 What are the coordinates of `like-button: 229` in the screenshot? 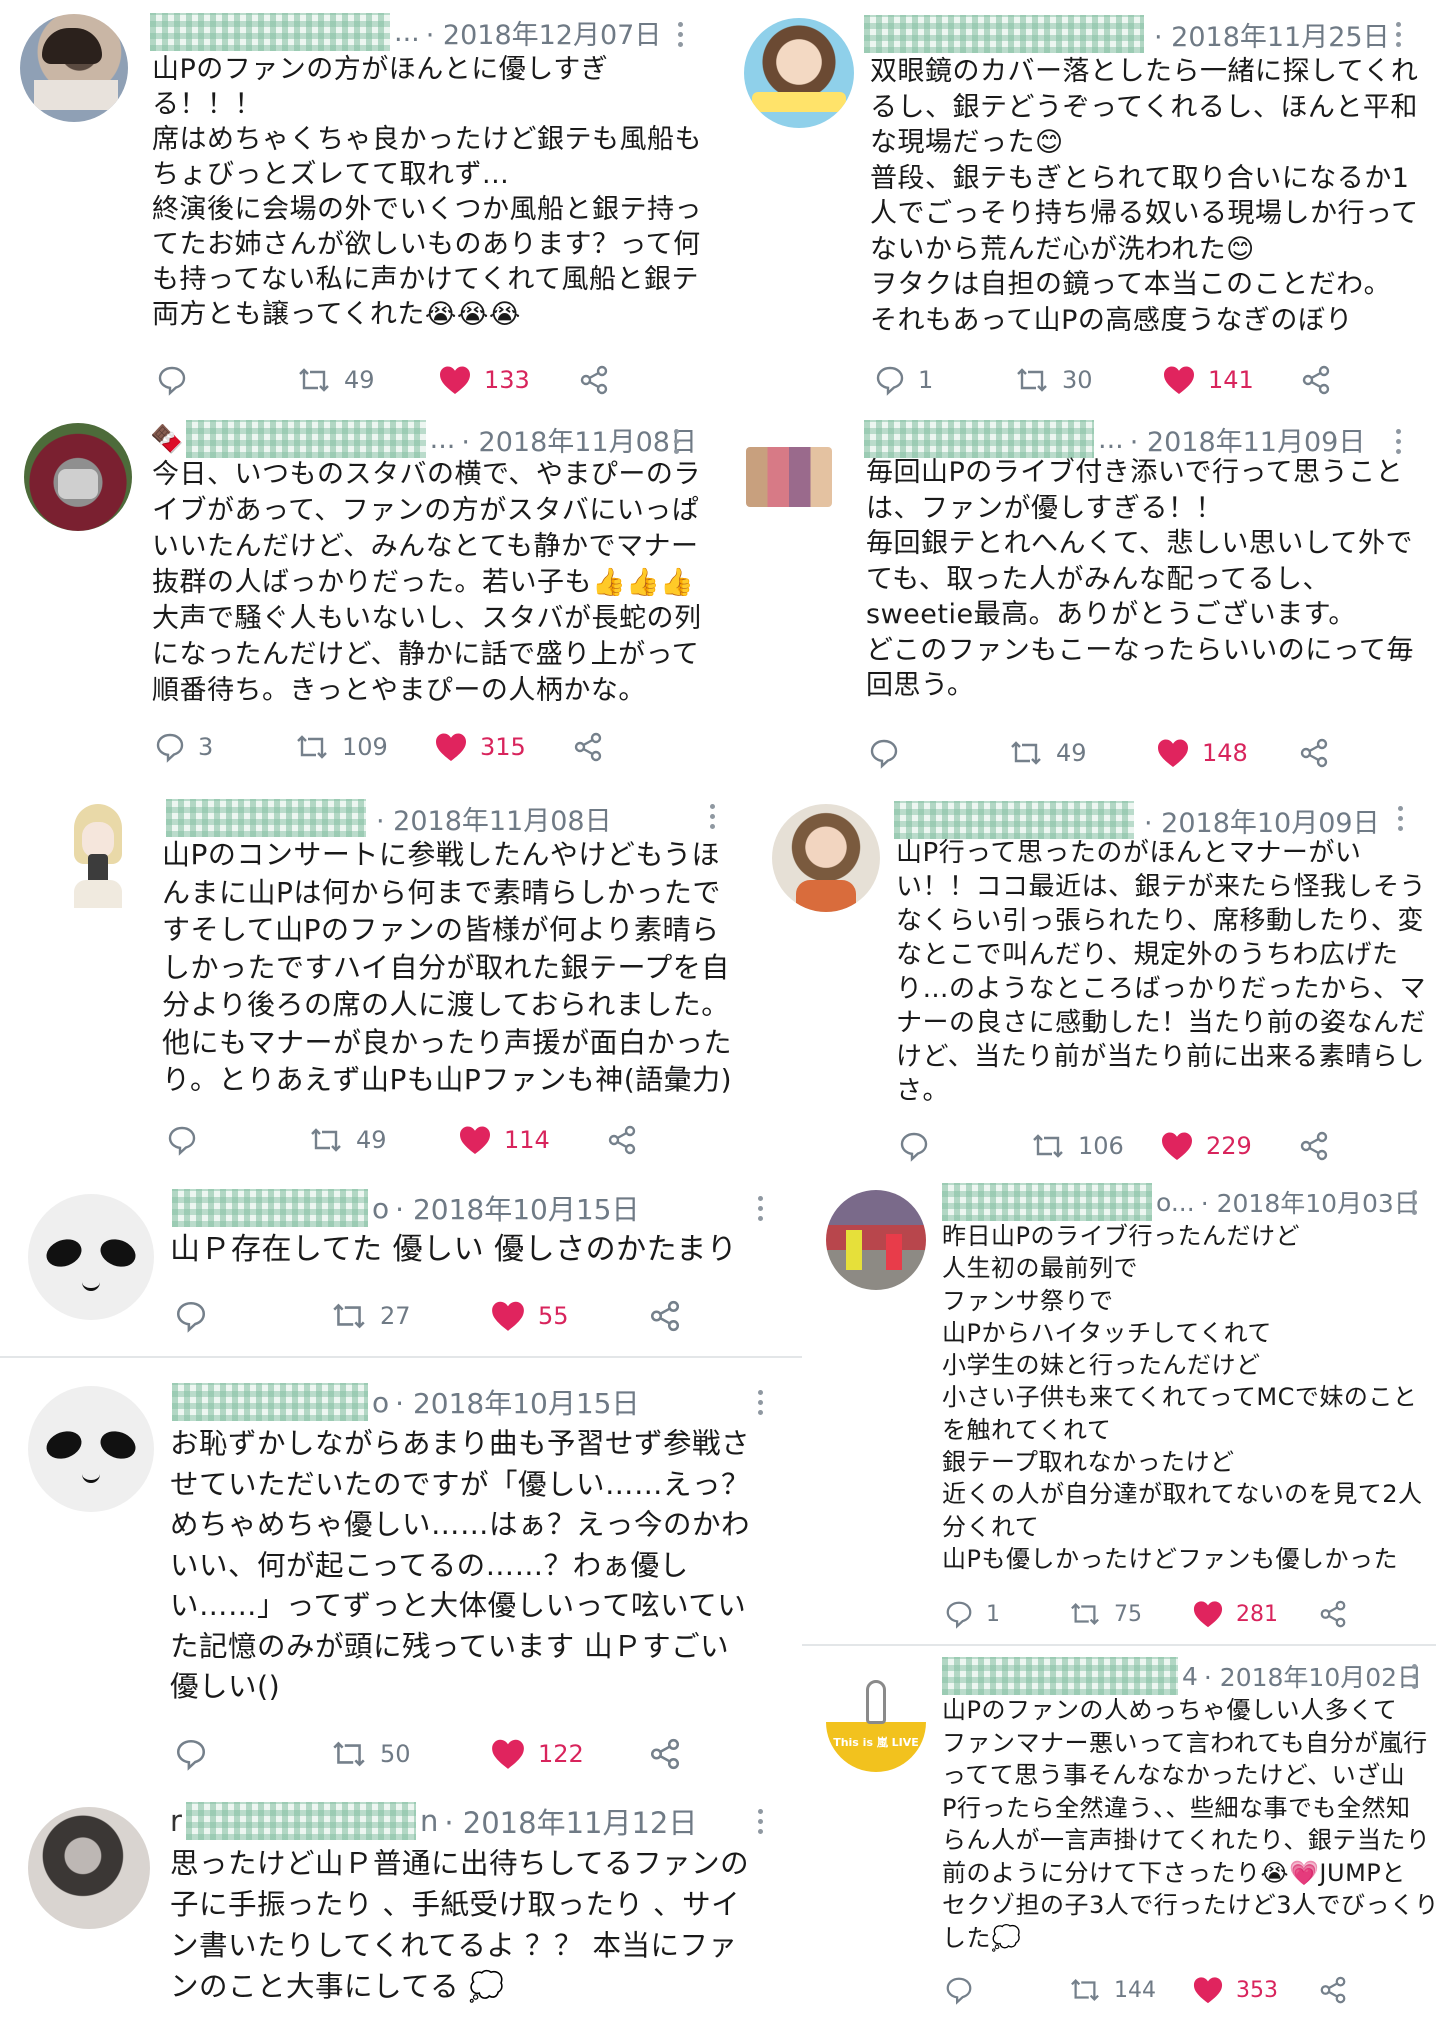 It's located at (1206, 1146).